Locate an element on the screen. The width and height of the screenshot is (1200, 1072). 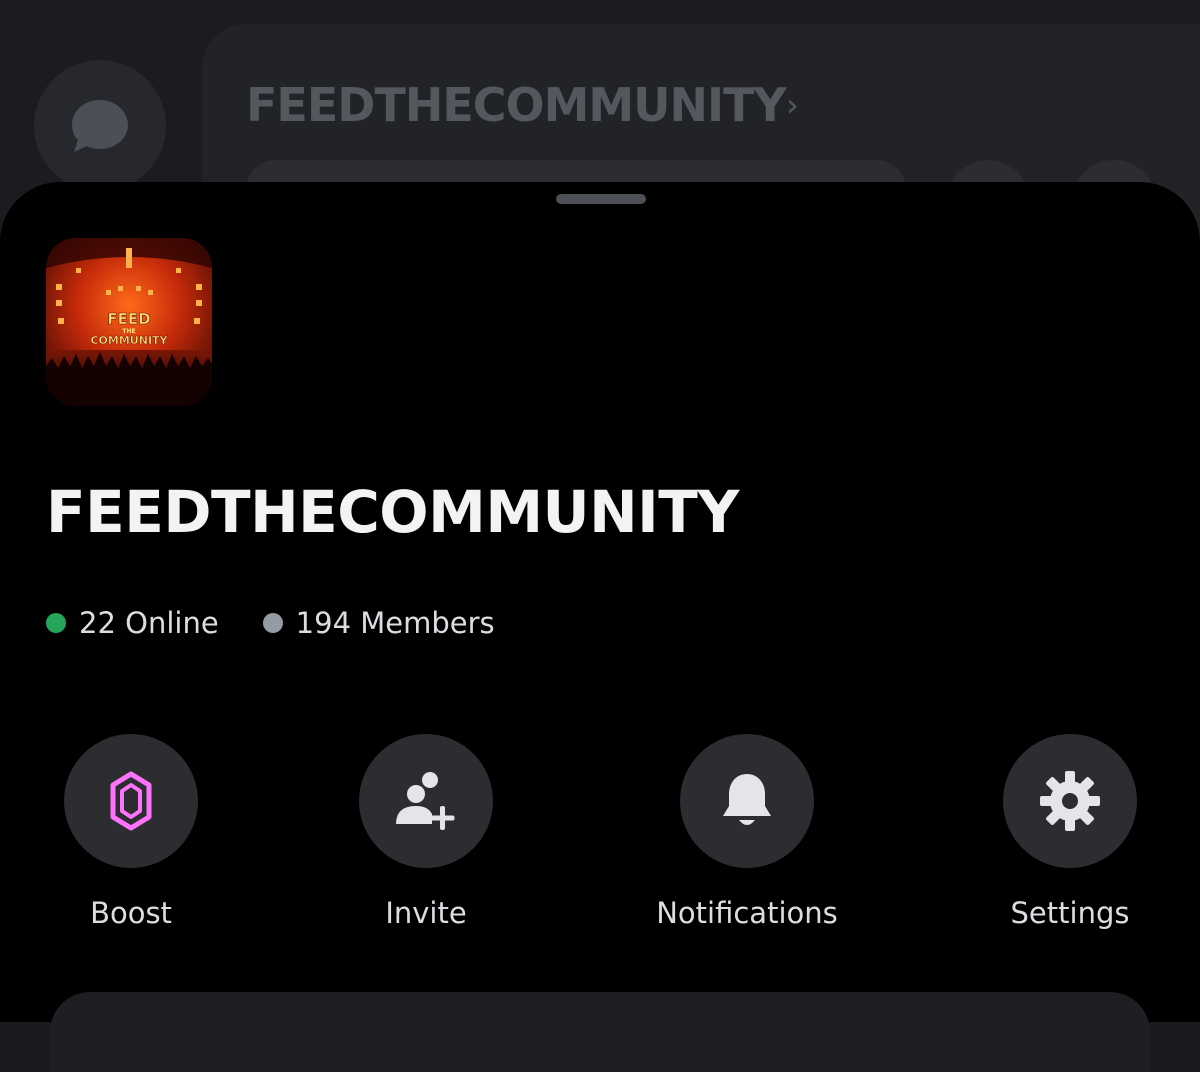
boost-label: Boost is located at coordinates (131, 913).